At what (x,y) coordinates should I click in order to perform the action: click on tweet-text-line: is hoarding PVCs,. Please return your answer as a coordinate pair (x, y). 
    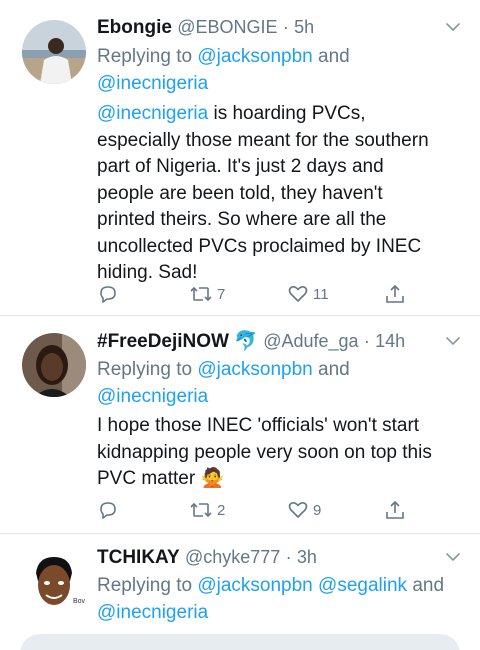
    Looking at the image, I should click on (287, 113).